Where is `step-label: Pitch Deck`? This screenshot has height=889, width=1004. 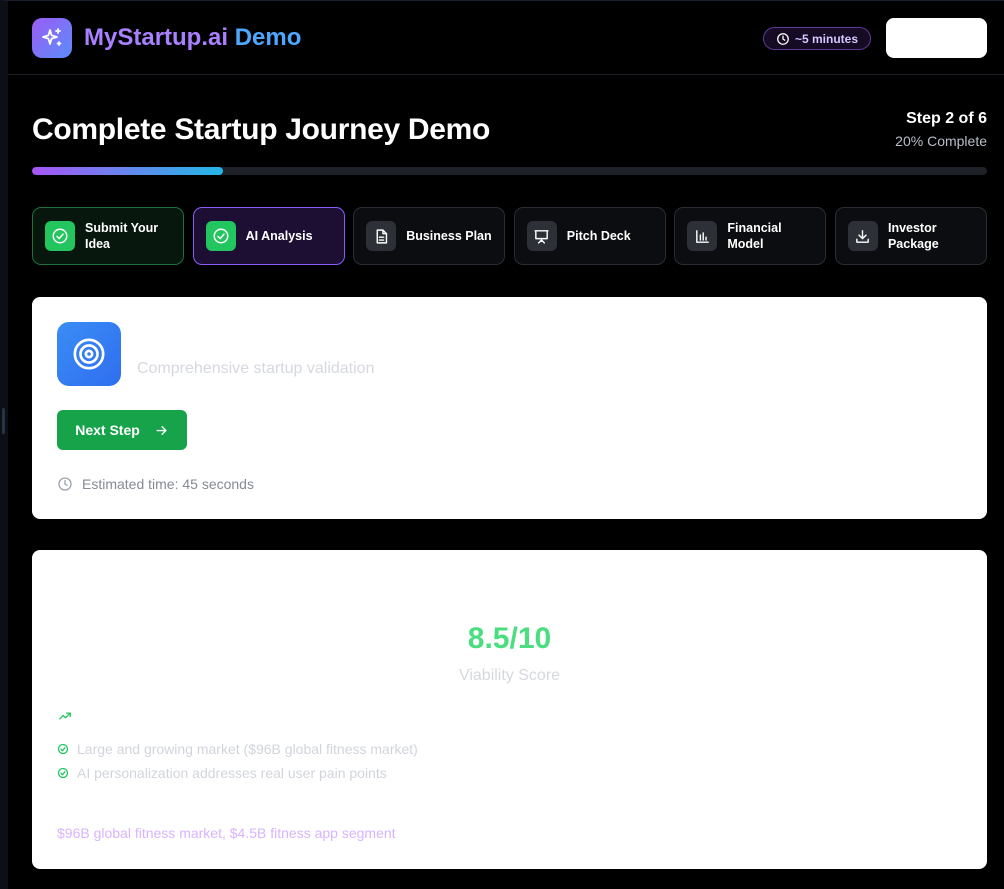 step-label: Pitch Deck is located at coordinates (598, 236).